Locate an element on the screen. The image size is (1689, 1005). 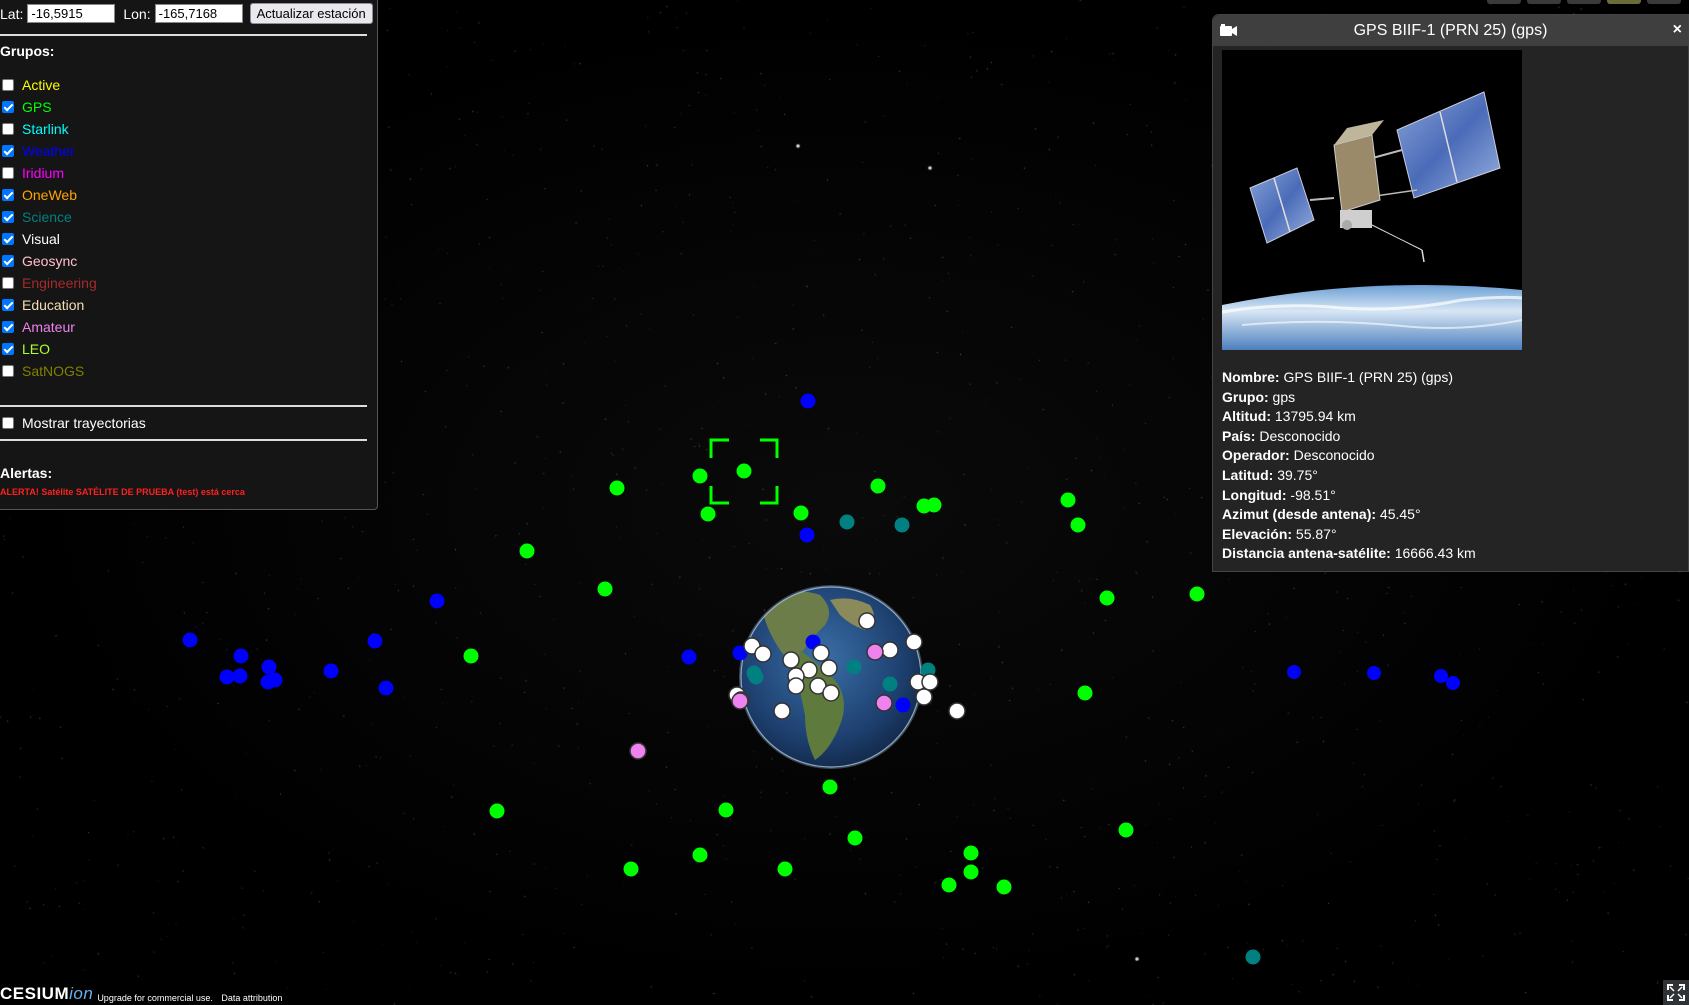
group-item-leo: LEO is located at coordinates (48, 349).